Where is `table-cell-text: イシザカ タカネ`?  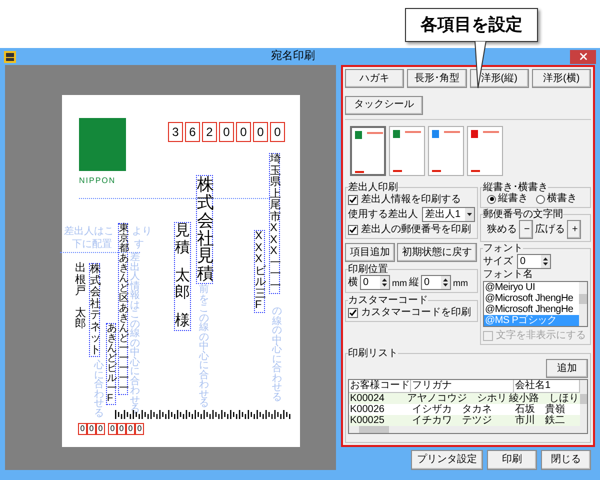 table-cell-text: イシザカ タカネ is located at coordinates (452, 409).